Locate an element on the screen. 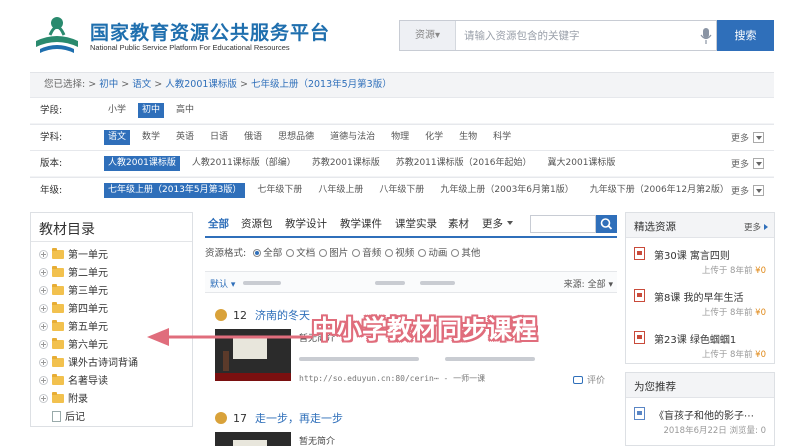 This screenshot has width=800, height=446. catalog-item: 附录 is located at coordinates (88, 400).